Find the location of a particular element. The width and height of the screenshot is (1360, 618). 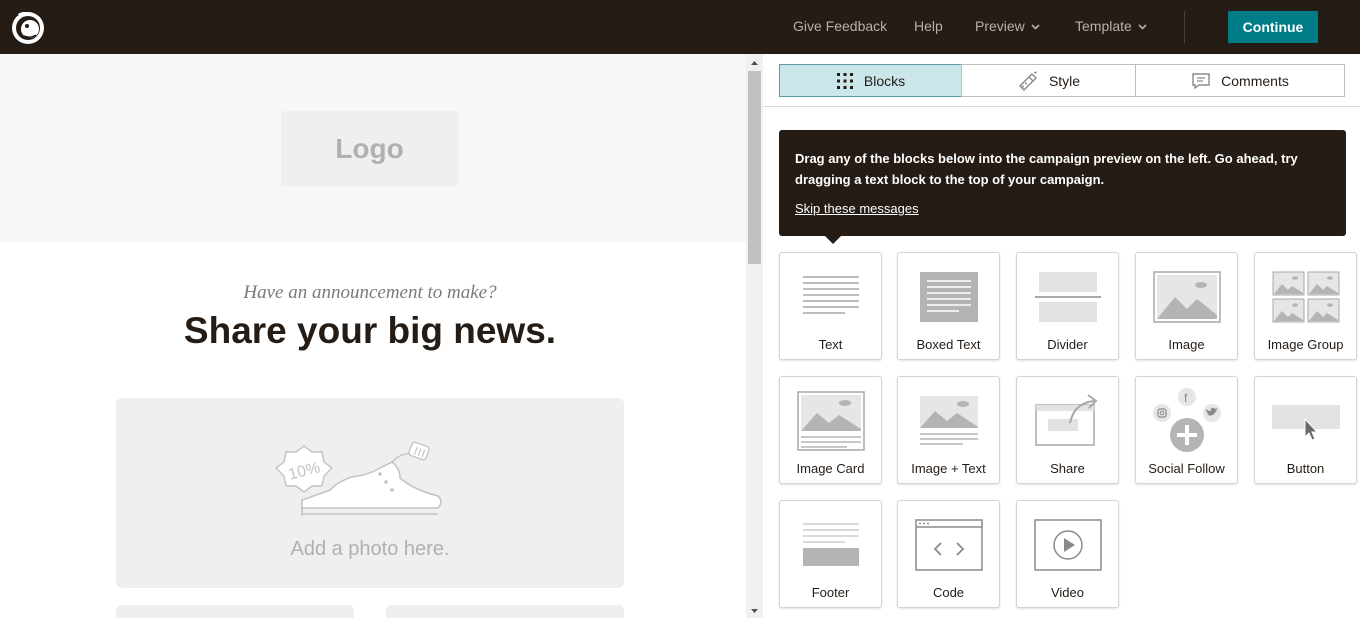

topbar-divider is located at coordinates (1184, 27).